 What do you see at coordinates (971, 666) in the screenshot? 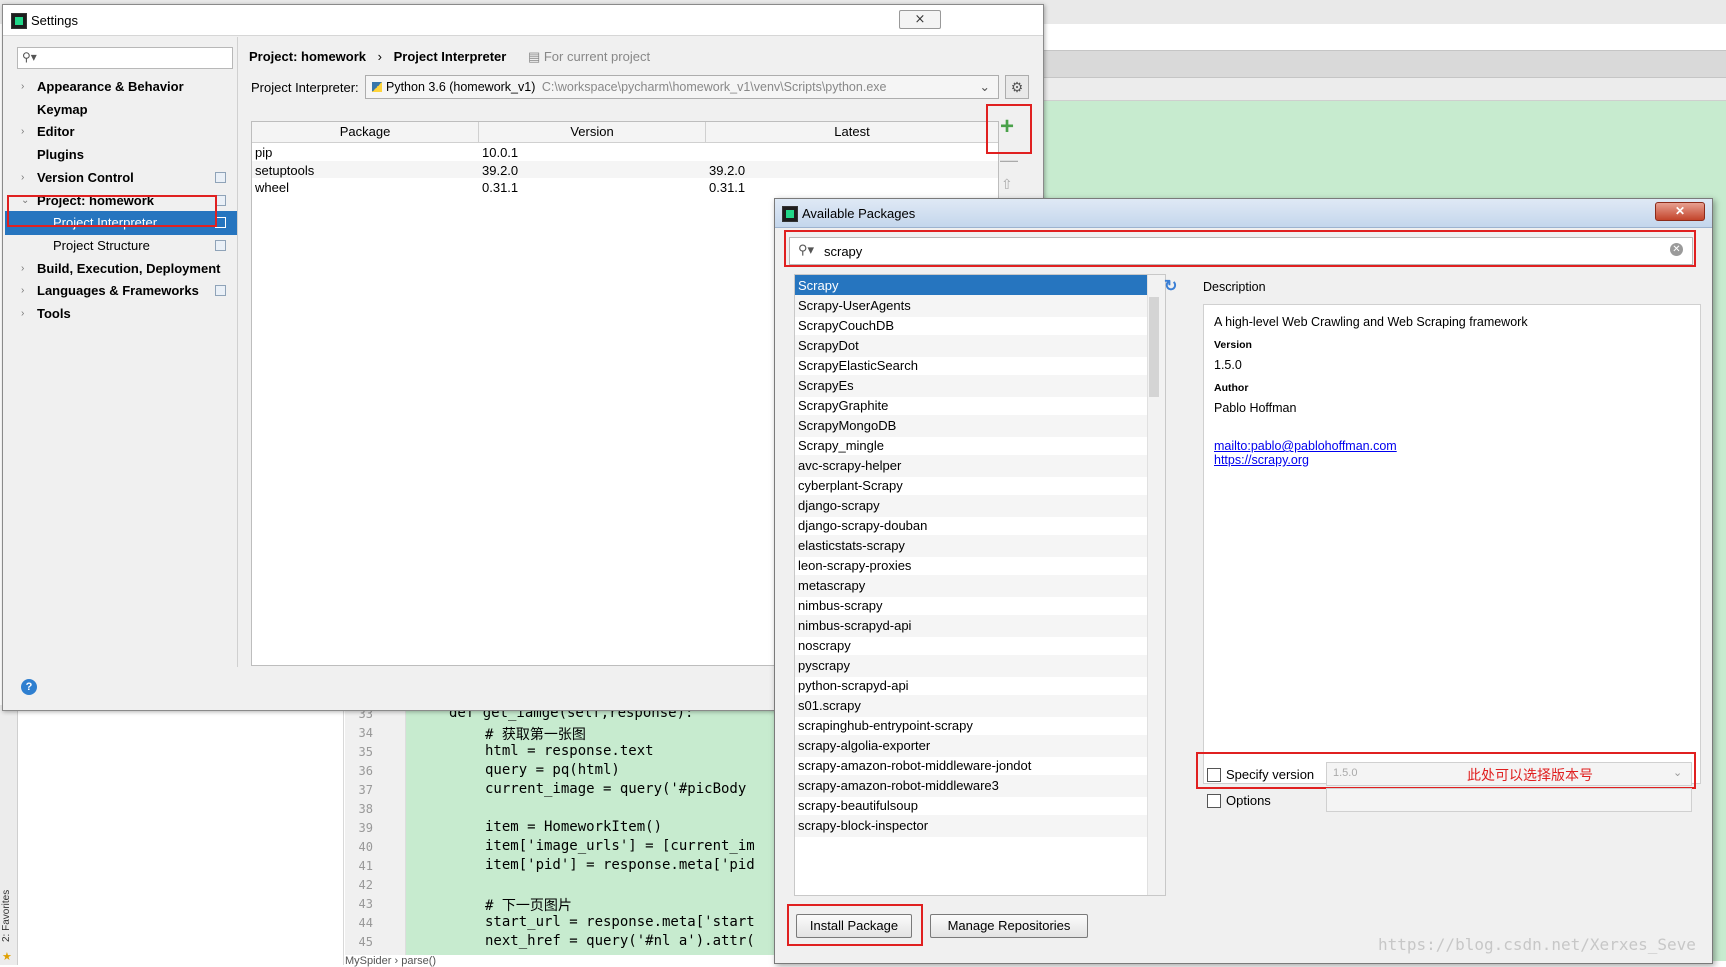
I see `package-list-item: pyscrapy` at bounding box center [971, 666].